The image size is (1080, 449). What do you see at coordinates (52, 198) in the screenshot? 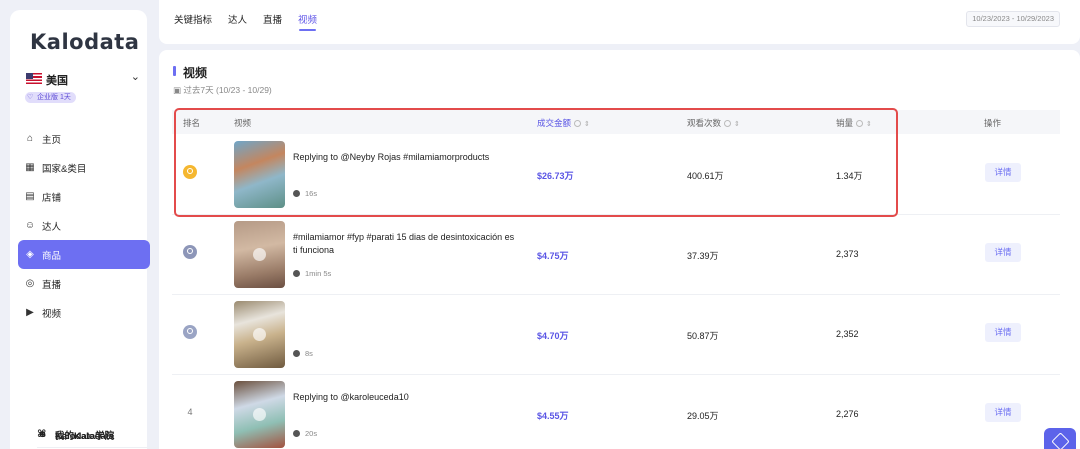
I see `sidebar-item-label: 店铺` at bounding box center [52, 198].